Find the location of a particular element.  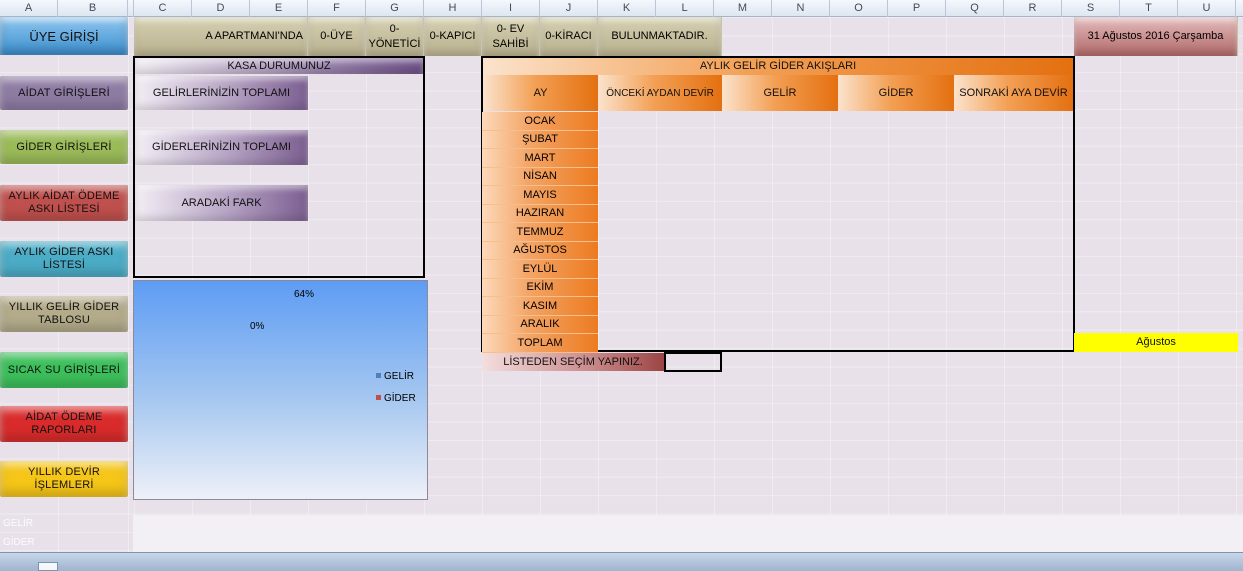

sidebar-item-label: SICAK SU GİRİŞLERİ is located at coordinates (64, 369).